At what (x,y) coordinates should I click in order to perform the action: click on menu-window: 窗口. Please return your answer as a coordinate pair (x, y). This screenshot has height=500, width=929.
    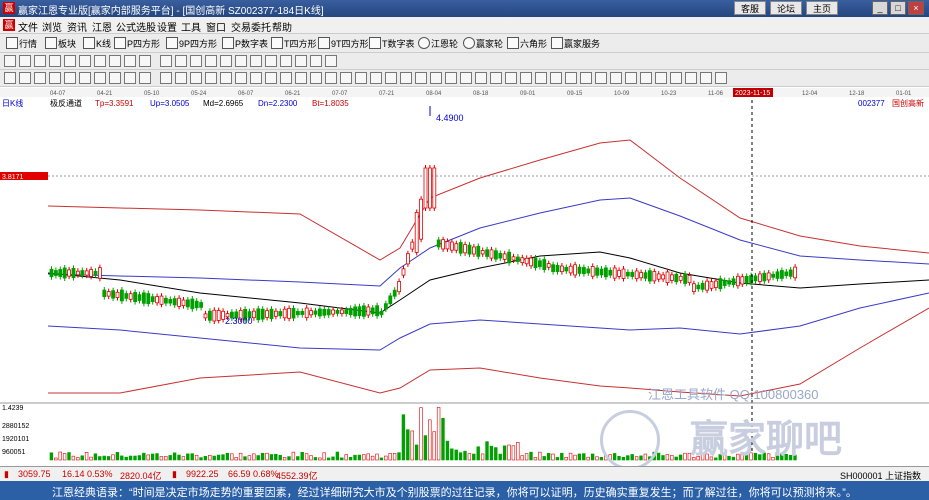
    Looking at the image, I should click on (216, 26).